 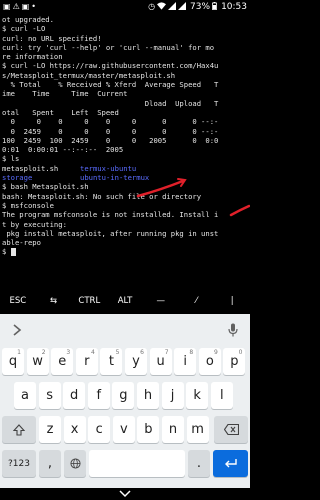 I want to click on key-j: j, so click(x=172, y=395).